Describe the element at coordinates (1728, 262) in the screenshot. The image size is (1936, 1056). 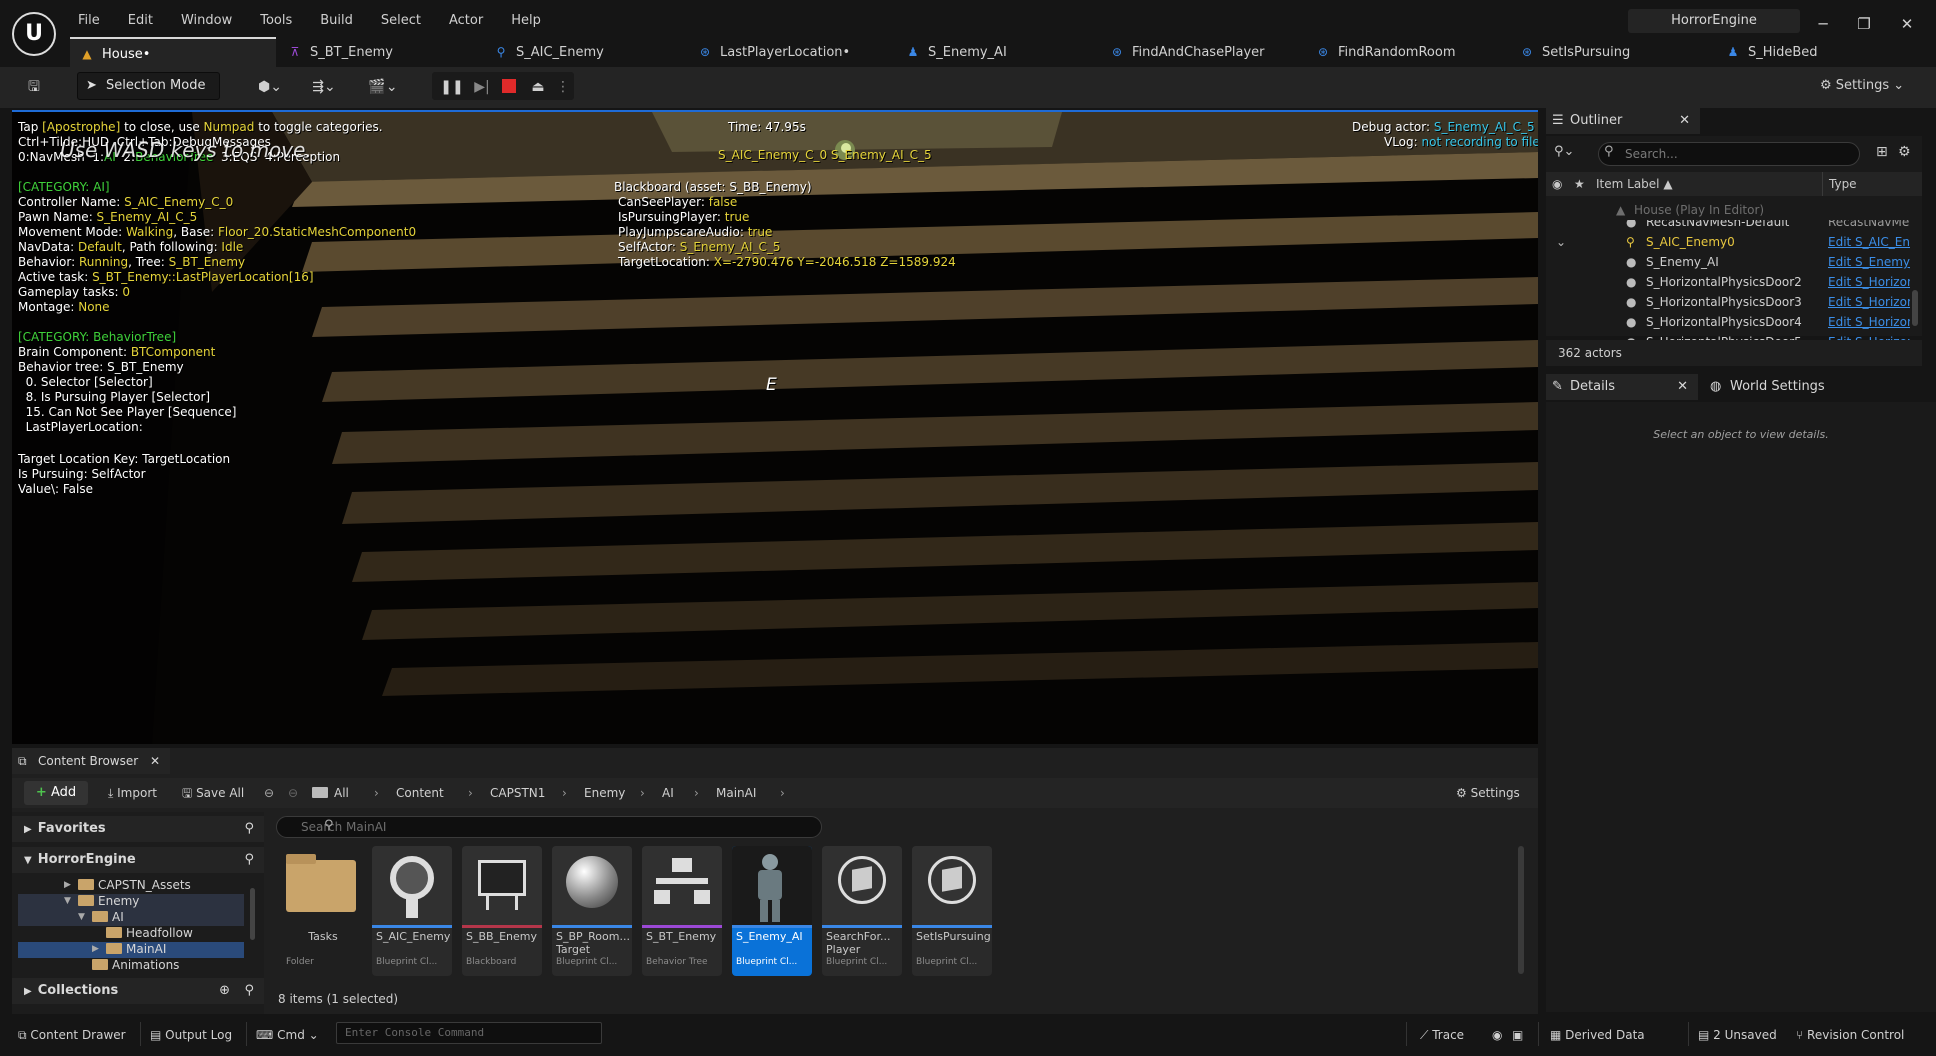
I see `outliner-row: ● S_Enemy_AI Edit S_Enemy_` at that location.